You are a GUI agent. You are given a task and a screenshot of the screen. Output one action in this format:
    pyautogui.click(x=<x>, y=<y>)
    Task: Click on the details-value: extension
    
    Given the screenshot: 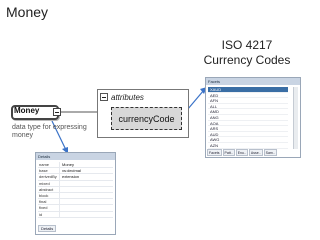 What is the action you would take?
    pyautogui.click(x=86, y=176)
    